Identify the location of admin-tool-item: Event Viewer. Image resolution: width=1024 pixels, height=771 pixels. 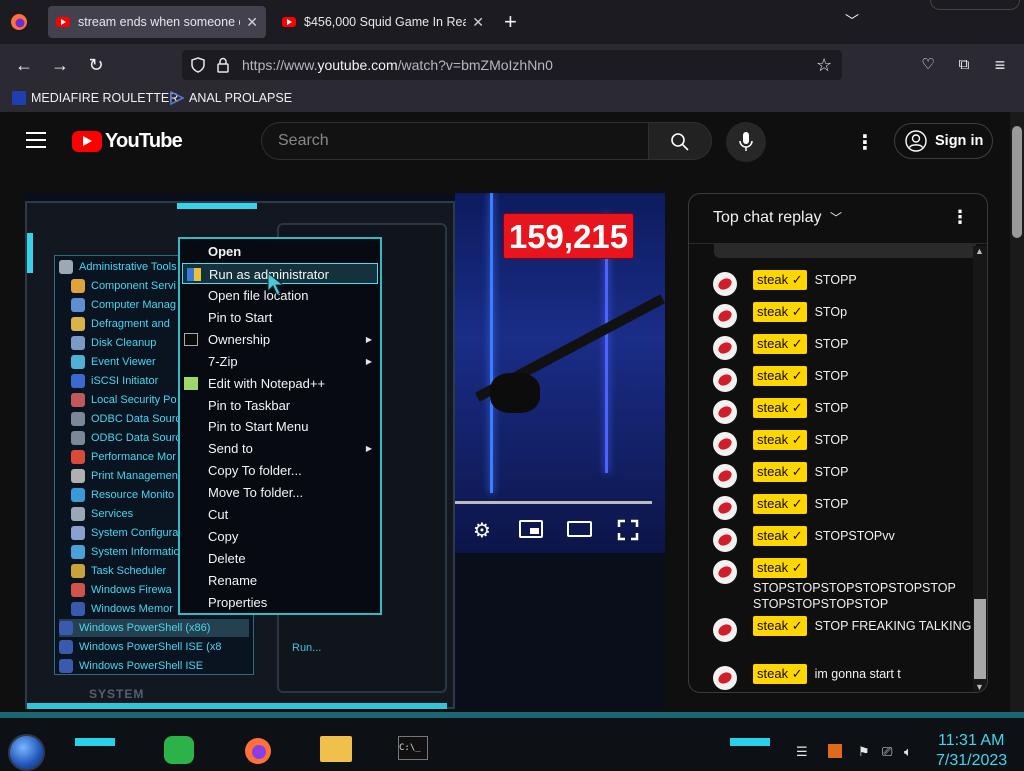
(113, 362).